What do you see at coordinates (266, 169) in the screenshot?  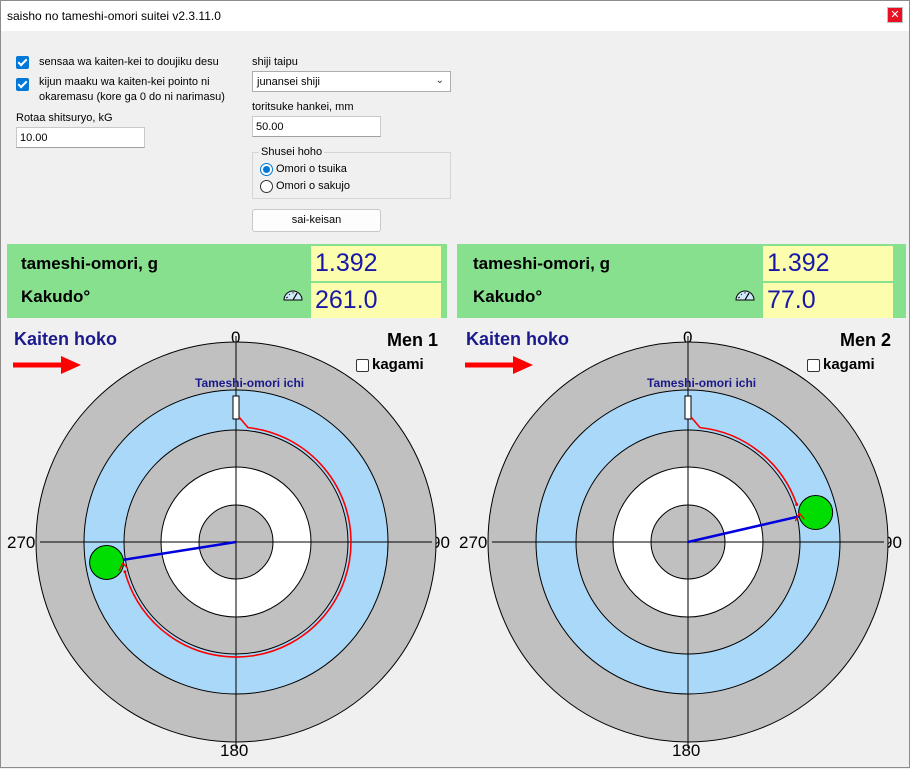 I see `add-weight-radio` at bounding box center [266, 169].